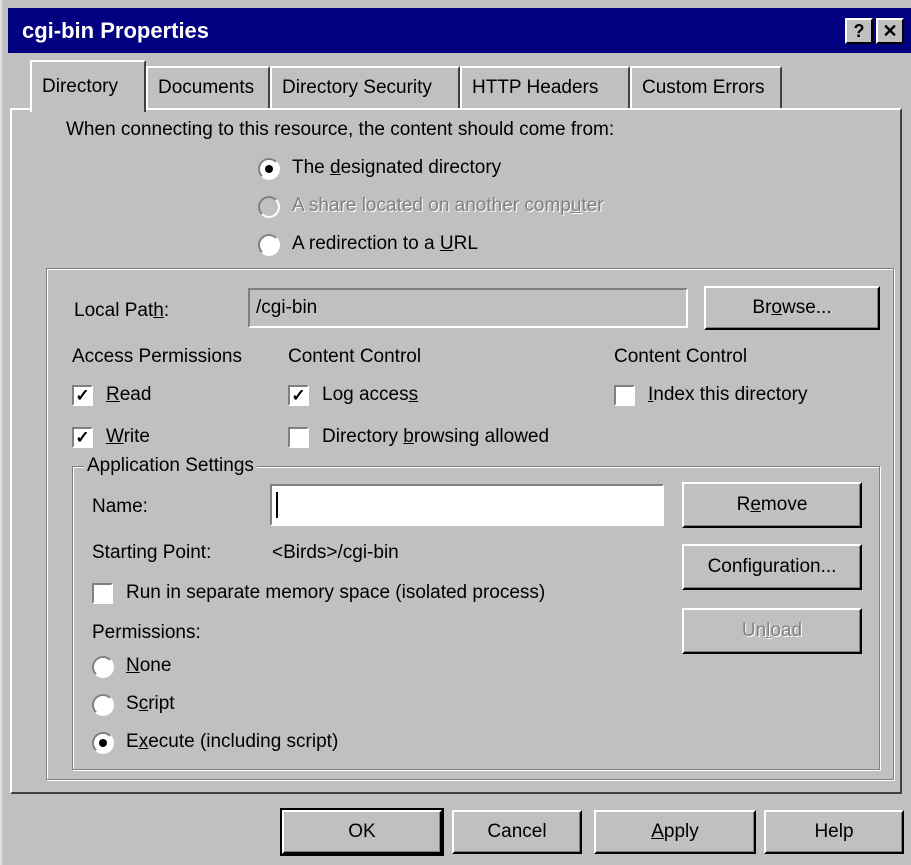  Describe the element at coordinates (436, 436) in the screenshot. I see `directory-browsing-label: Directory browsing allowed` at that location.